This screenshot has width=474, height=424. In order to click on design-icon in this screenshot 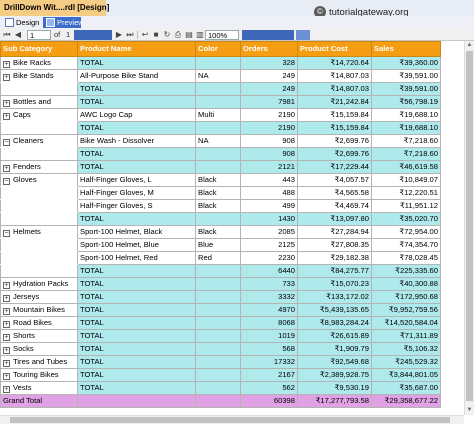, I will do `click(9, 22)`.